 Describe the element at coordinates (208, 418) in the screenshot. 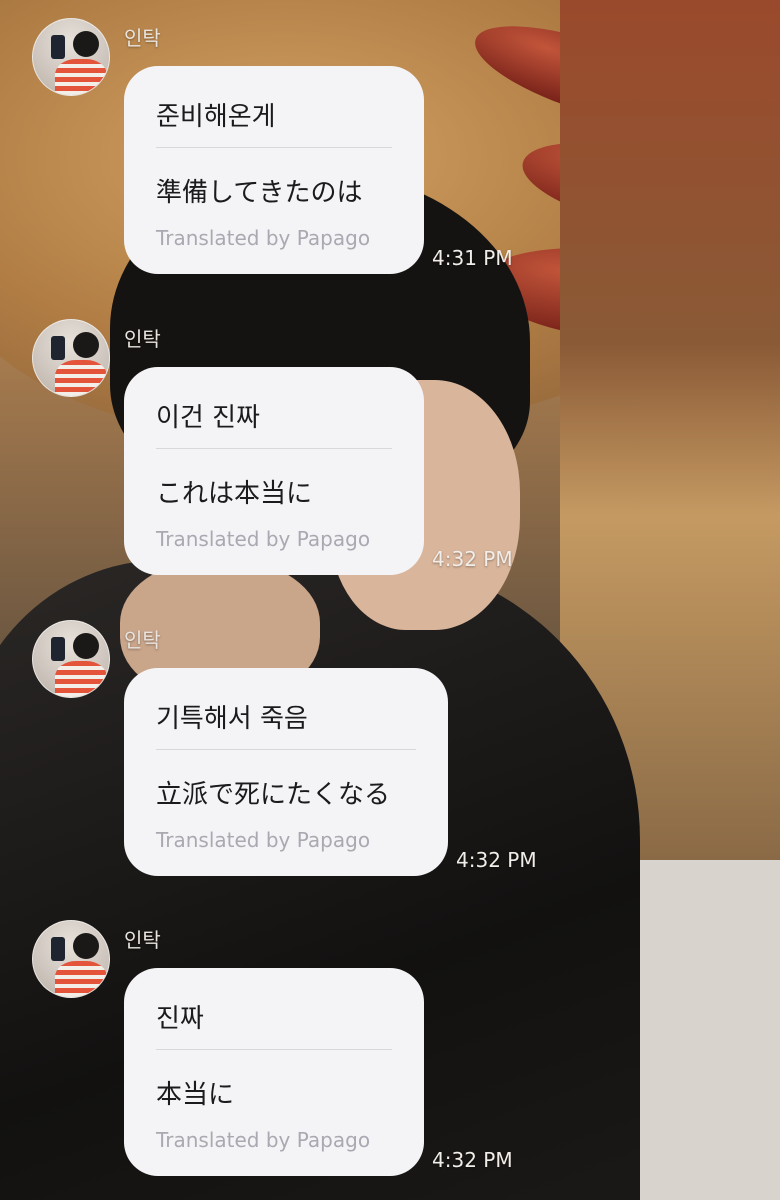

I see `original-text: 이건 진짜` at that location.